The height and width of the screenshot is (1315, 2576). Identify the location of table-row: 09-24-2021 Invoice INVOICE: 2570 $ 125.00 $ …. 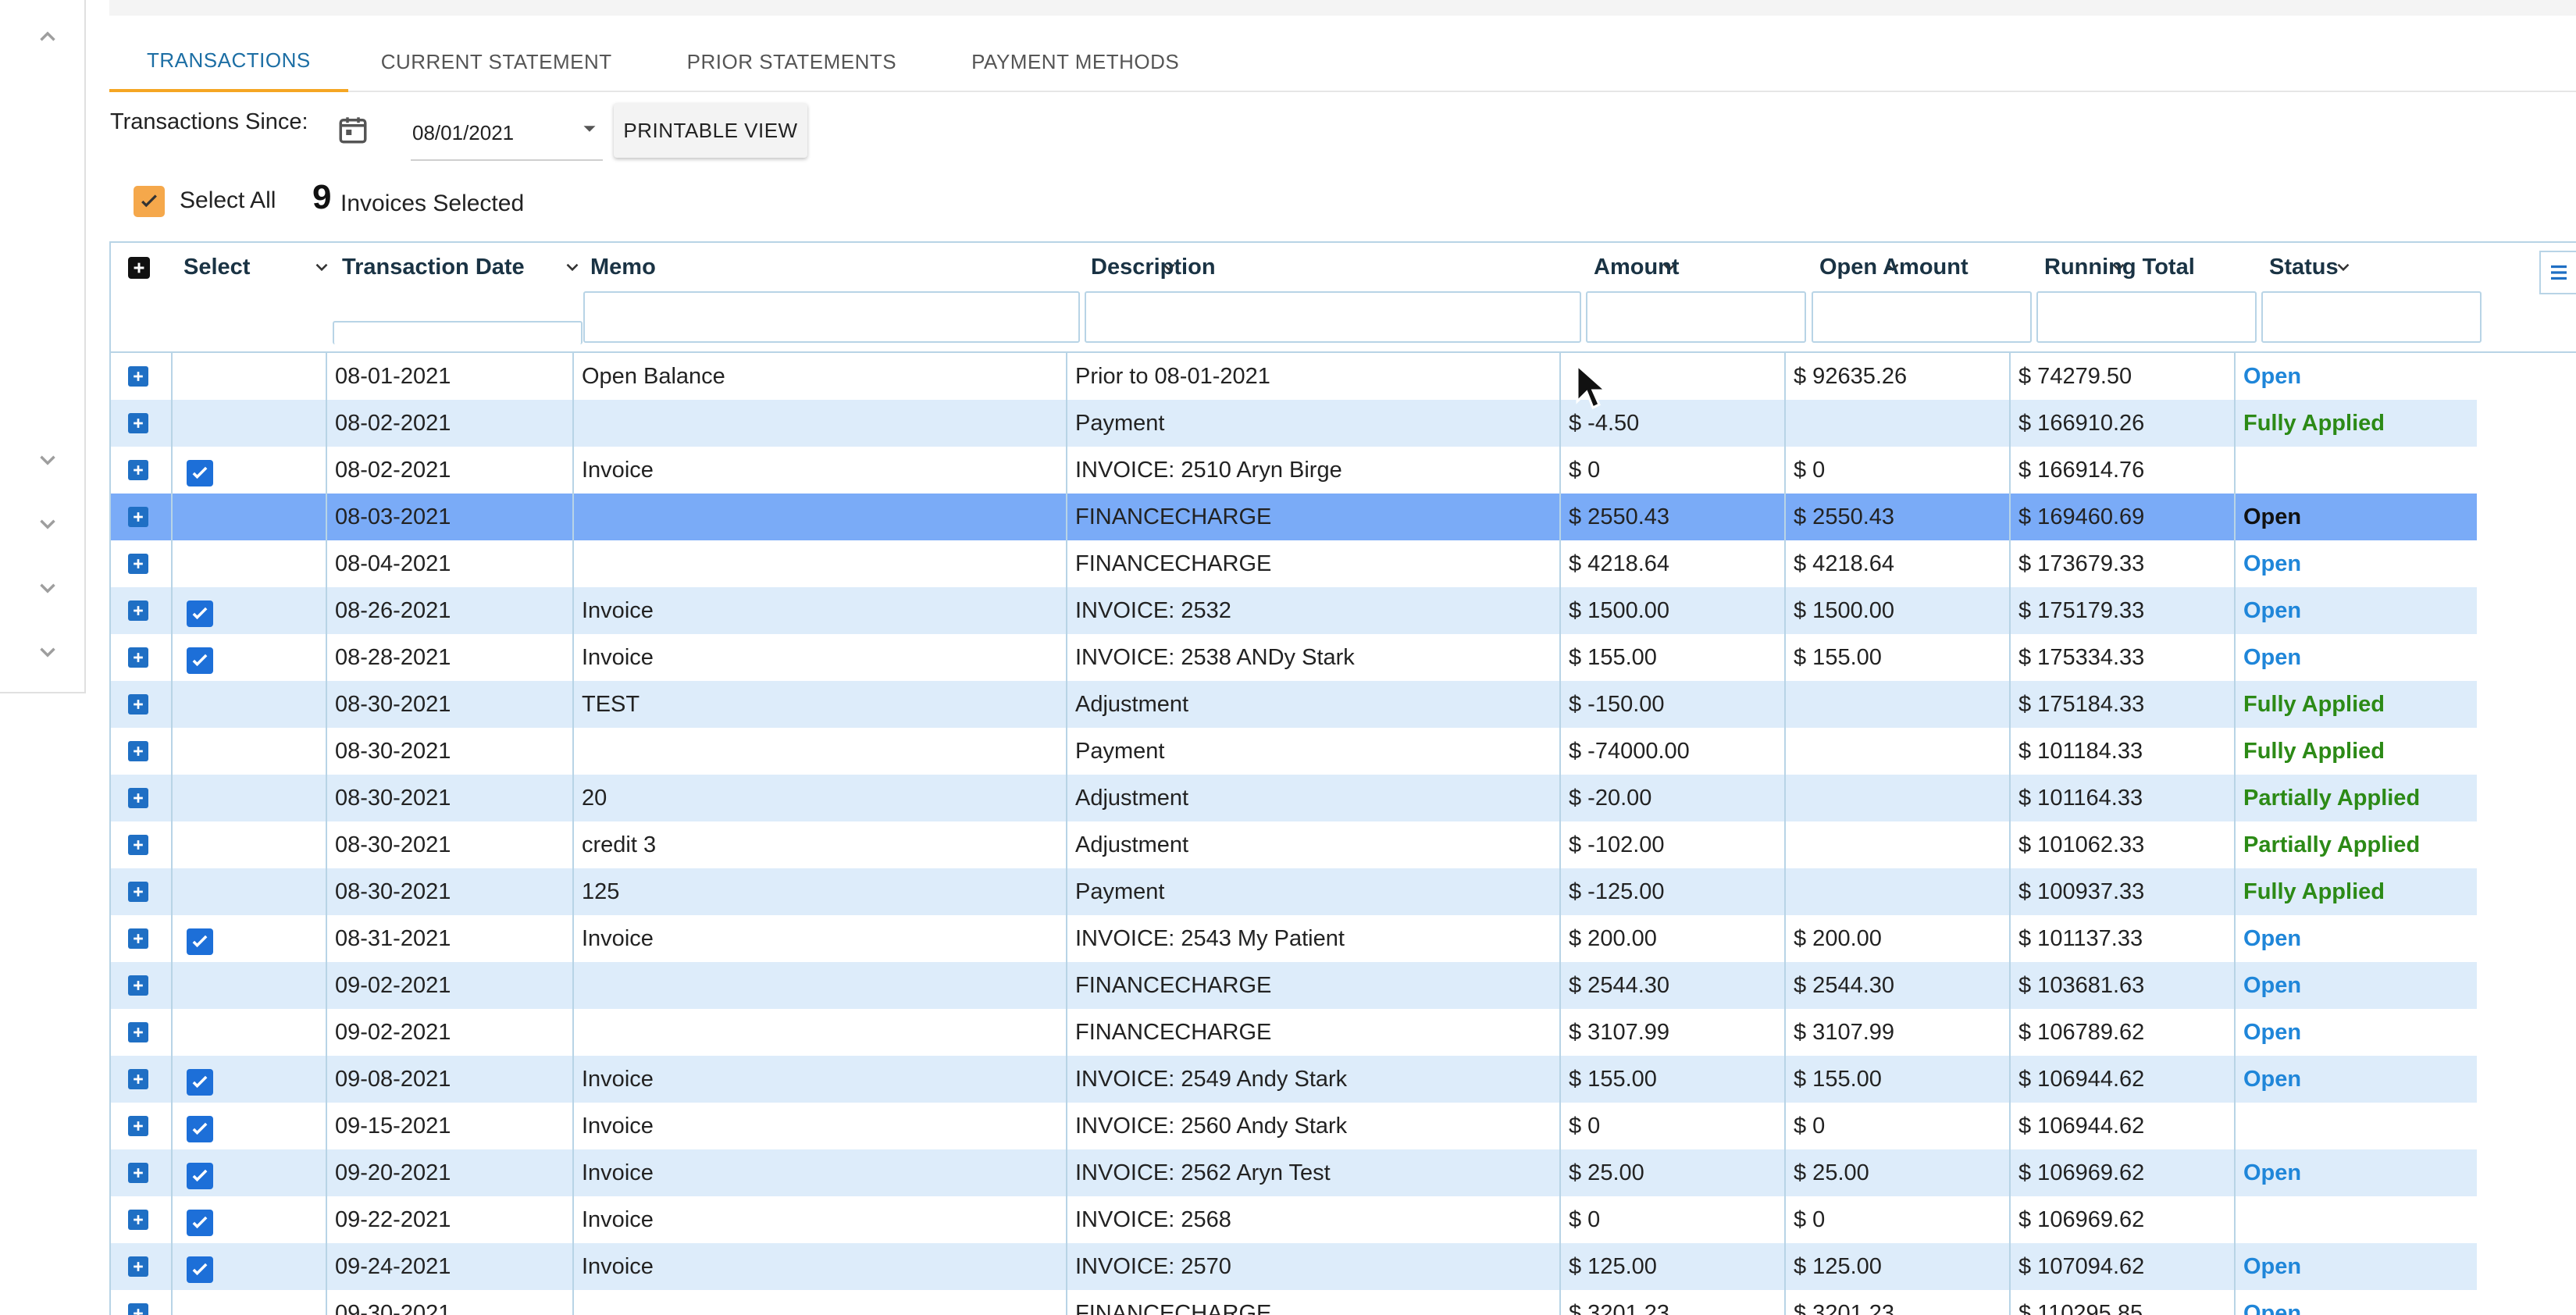
(1294, 1266).